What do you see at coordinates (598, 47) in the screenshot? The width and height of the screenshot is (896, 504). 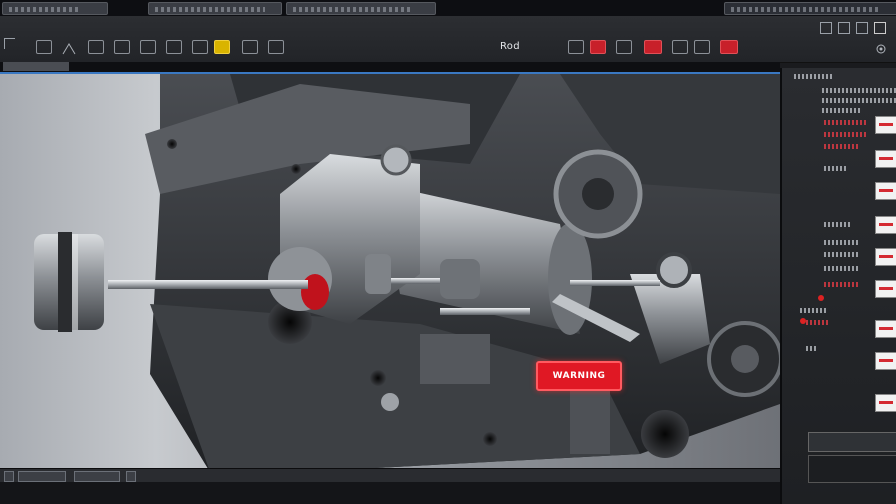 I see `alert-tool-icon` at bounding box center [598, 47].